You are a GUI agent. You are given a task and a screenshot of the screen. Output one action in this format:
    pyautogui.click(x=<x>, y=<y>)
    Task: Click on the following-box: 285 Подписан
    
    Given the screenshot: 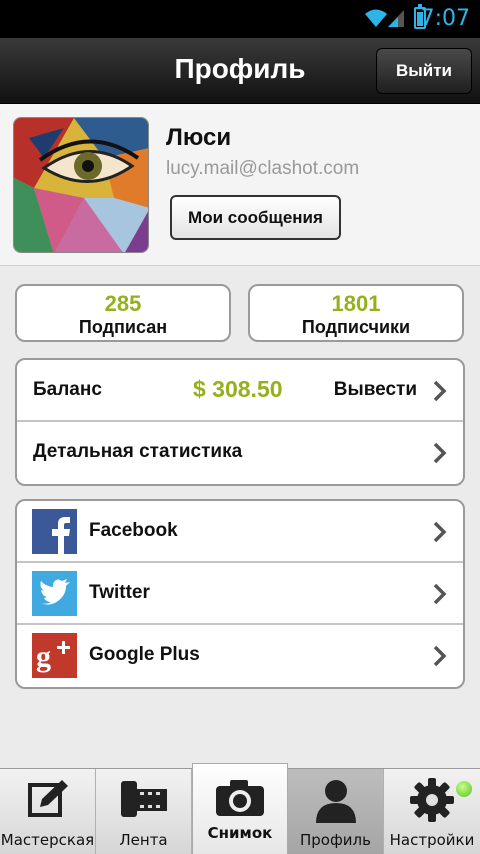 What is the action you would take?
    pyautogui.click(x=123, y=313)
    